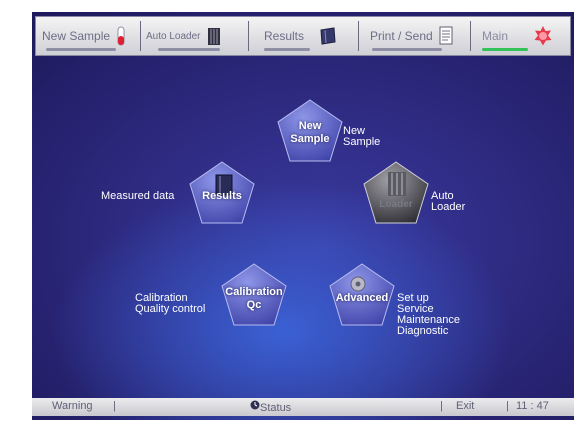 This screenshot has height=427, width=582. I want to click on rack-icon, so click(213, 36).